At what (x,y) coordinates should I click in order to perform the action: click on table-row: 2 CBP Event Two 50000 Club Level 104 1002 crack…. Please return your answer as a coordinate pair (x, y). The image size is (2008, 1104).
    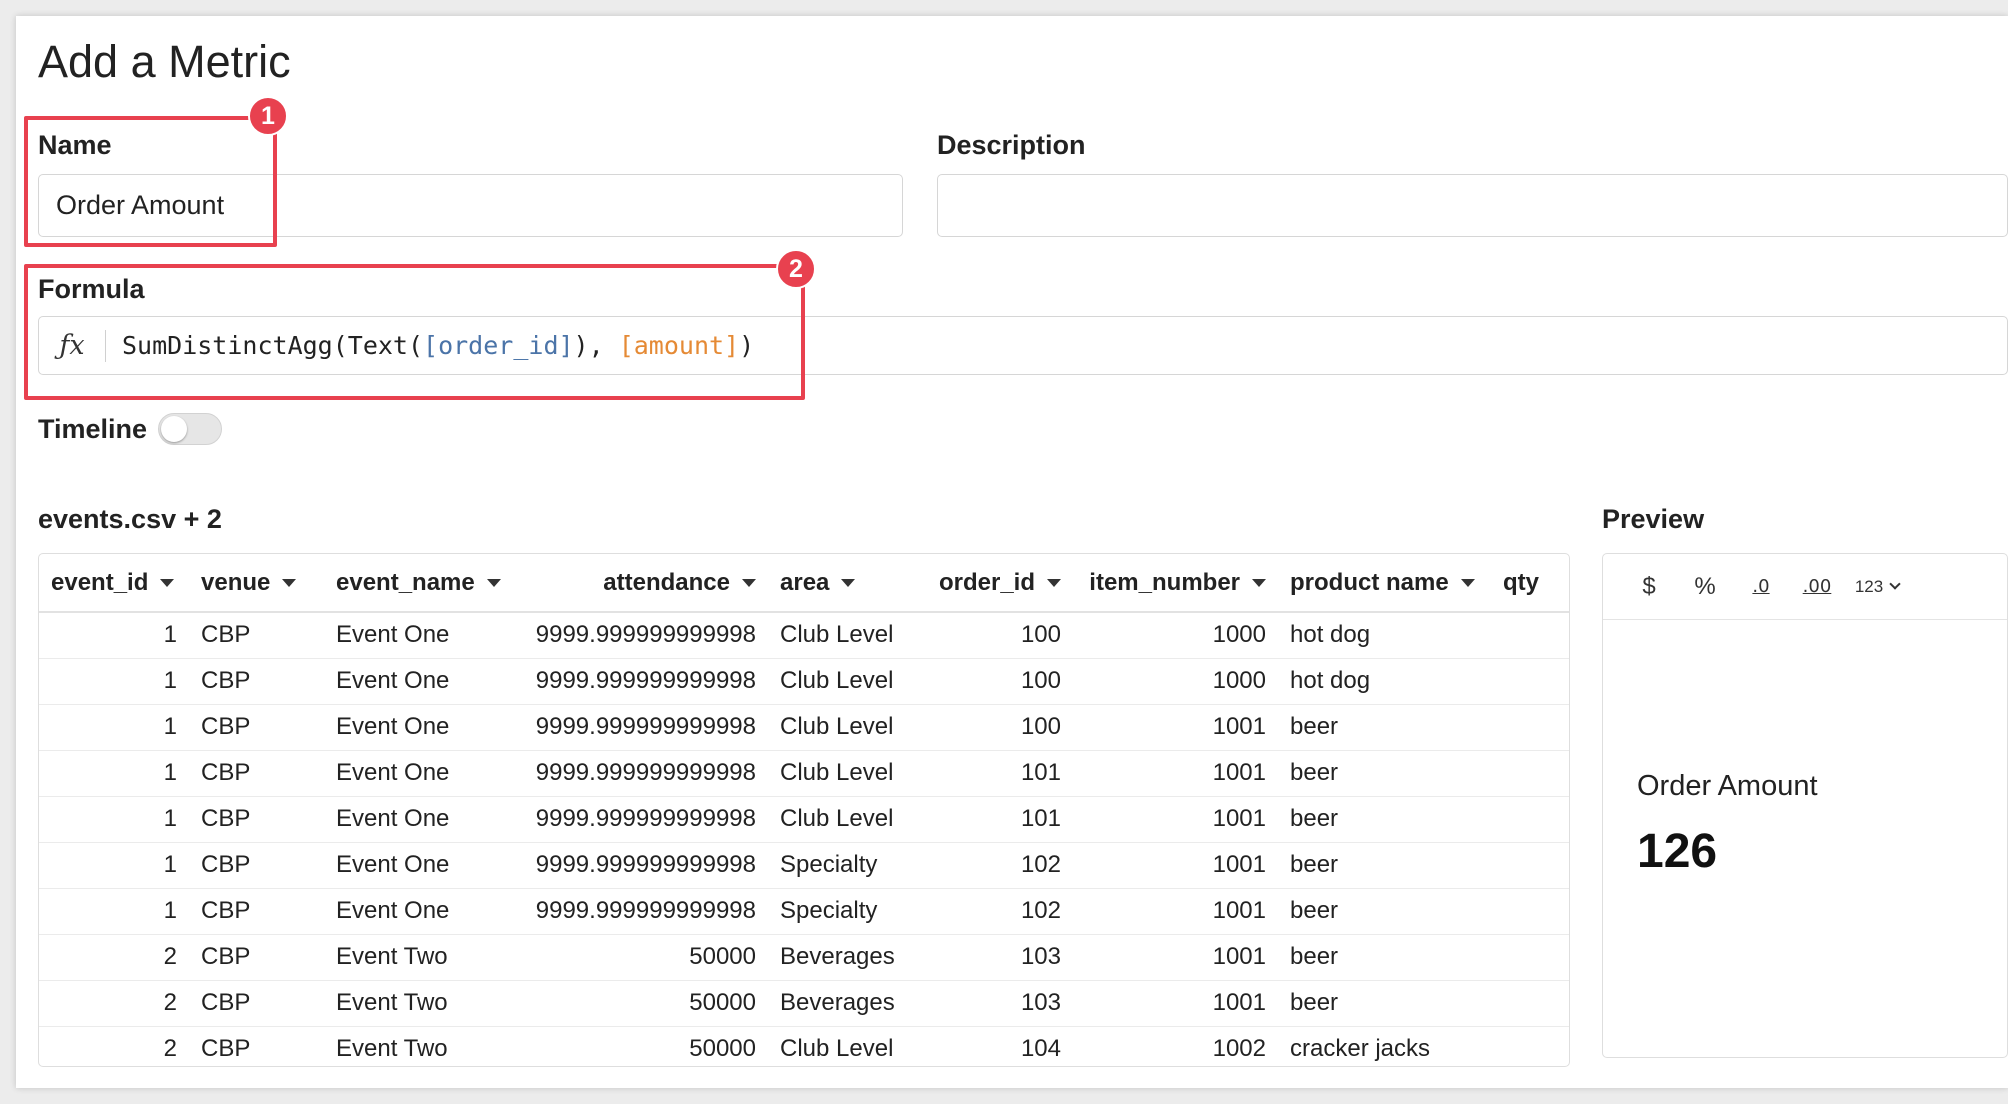
    Looking at the image, I should click on (804, 1046).